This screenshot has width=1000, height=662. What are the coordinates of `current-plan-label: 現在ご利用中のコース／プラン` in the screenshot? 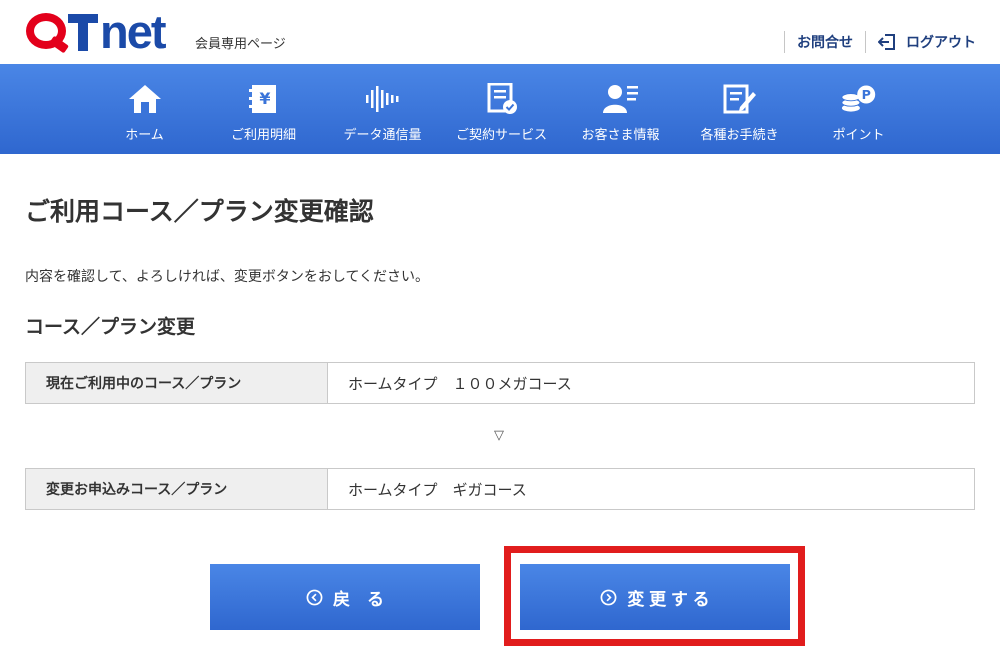 It's located at (177, 383).